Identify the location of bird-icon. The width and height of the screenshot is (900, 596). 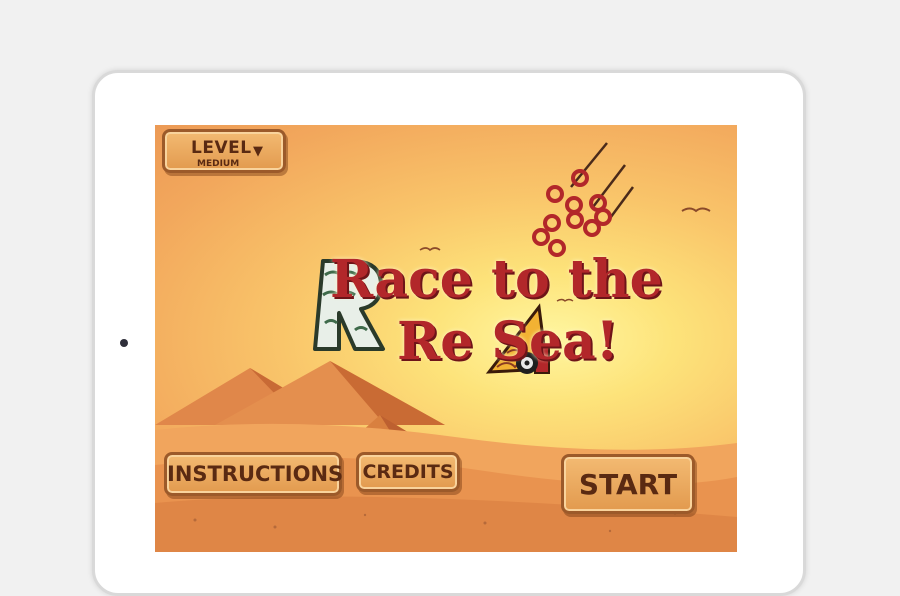
(696, 210).